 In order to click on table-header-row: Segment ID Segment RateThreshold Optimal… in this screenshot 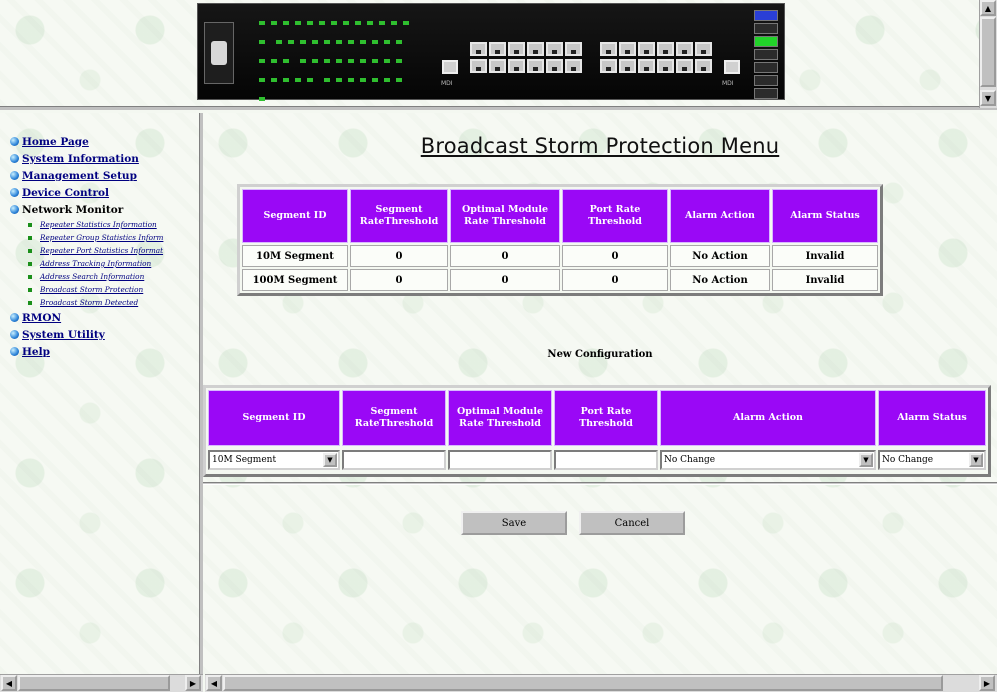, I will do `click(560, 216)`.